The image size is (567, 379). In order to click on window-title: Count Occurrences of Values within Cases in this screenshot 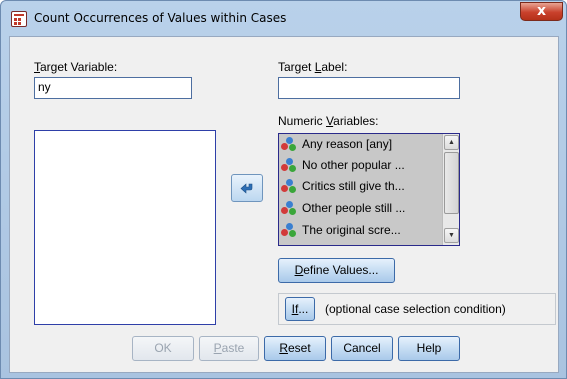, I will do `click(160, 18)`.